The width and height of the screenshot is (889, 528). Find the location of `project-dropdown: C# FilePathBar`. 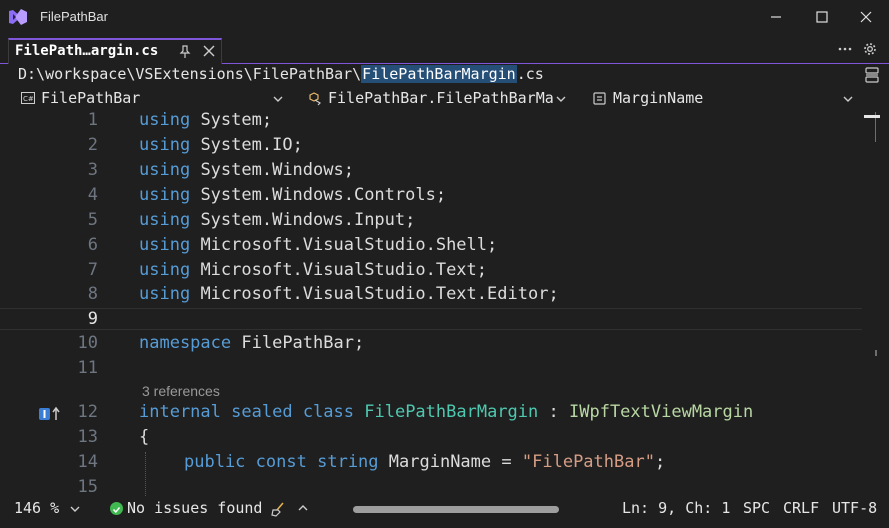

project-dropdown: C# FilePathBar is located at coordinates (150, 98).